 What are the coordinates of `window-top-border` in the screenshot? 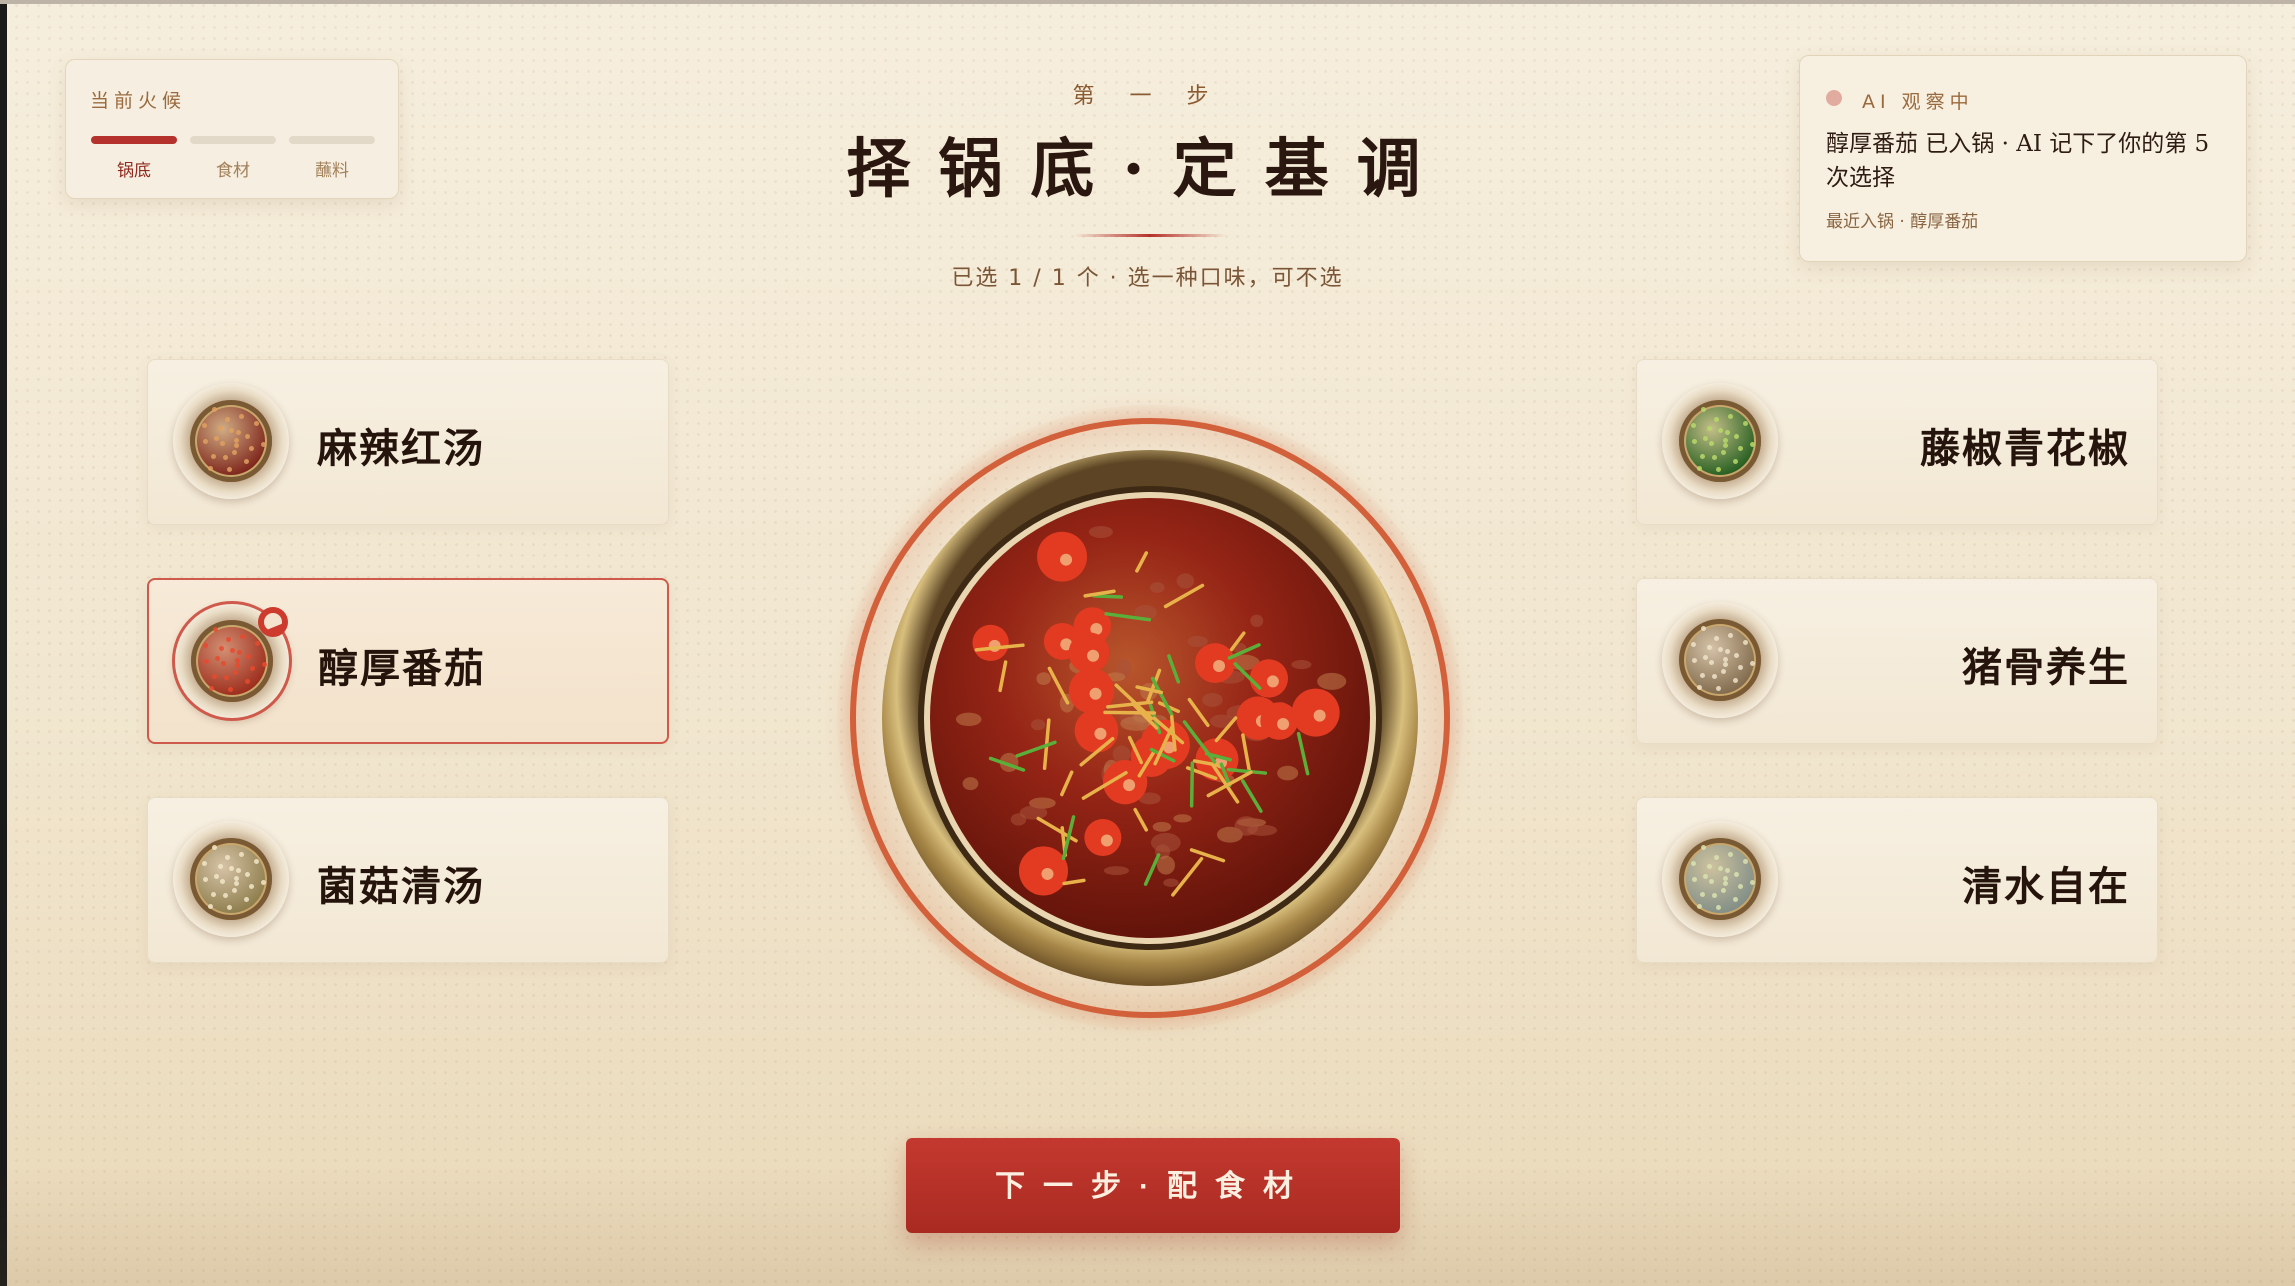 It's located at (1147, 2).